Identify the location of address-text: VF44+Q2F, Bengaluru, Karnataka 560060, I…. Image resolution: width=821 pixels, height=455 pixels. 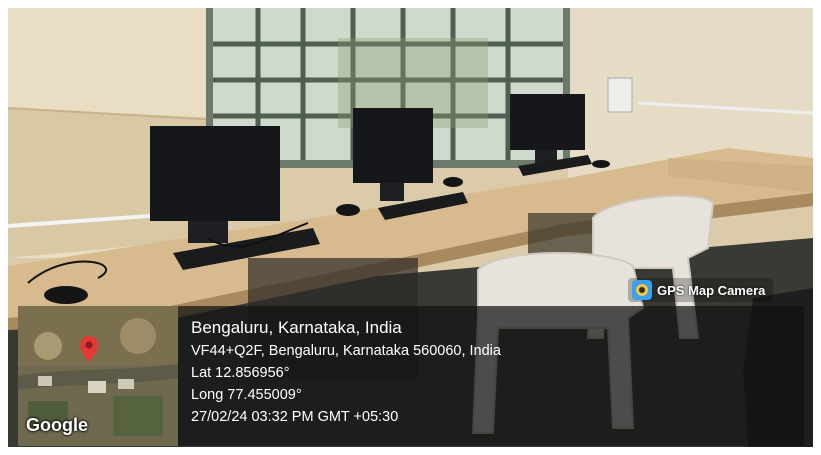
(346, 351).